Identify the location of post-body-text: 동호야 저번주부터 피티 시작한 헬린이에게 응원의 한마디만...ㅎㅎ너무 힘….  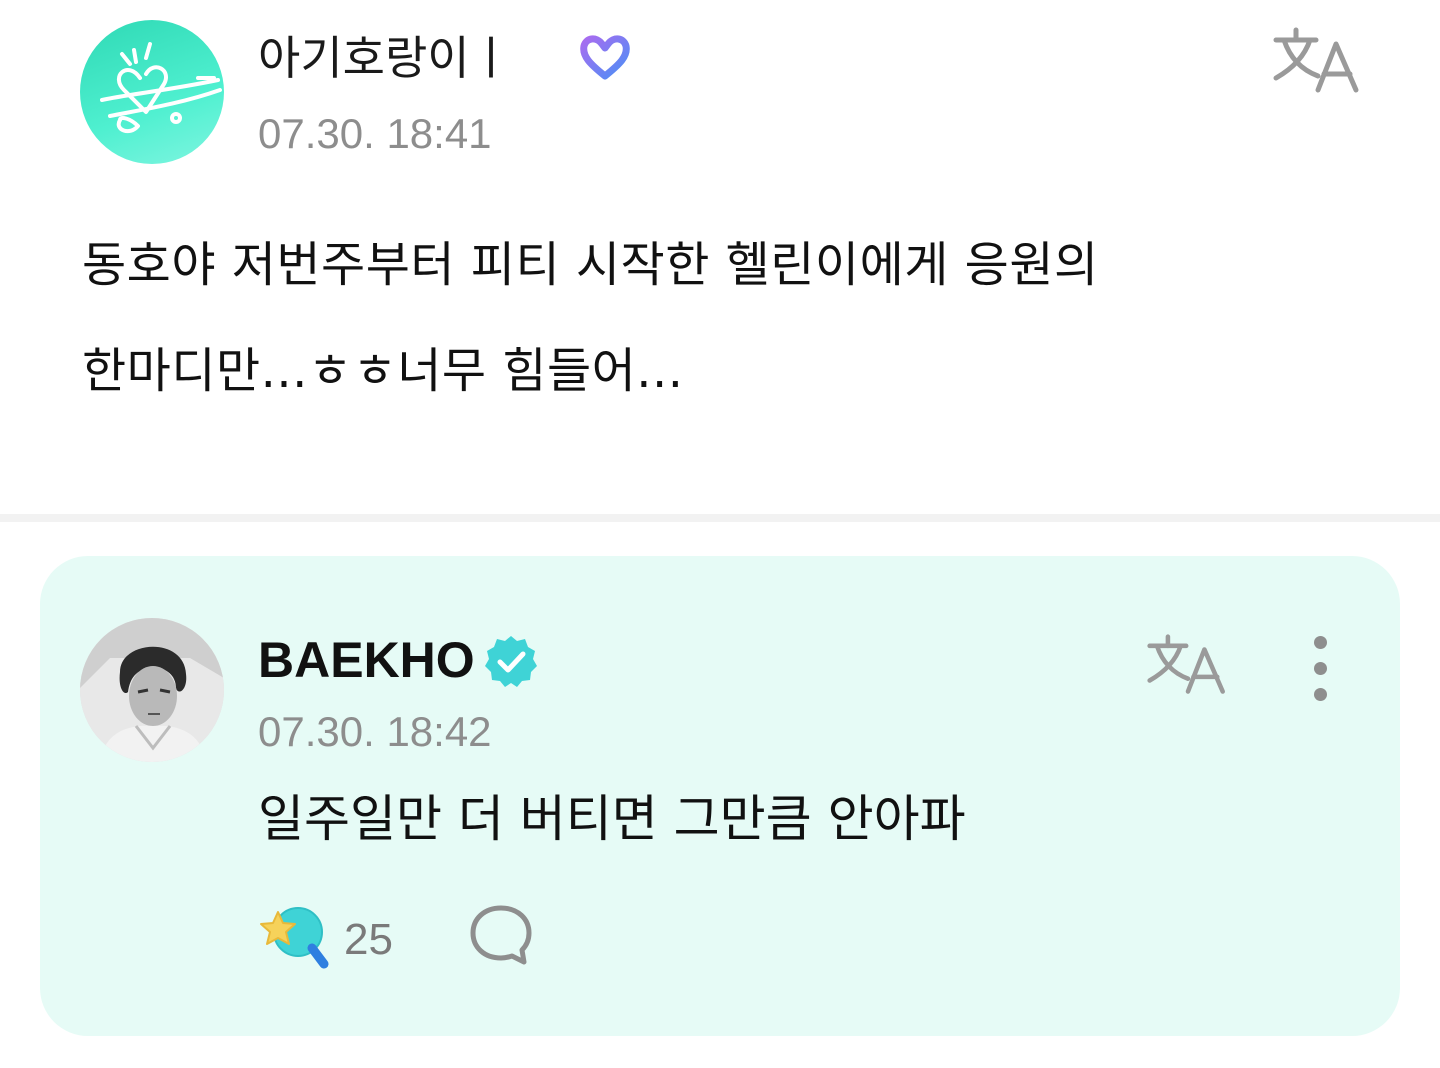
(590, 318).